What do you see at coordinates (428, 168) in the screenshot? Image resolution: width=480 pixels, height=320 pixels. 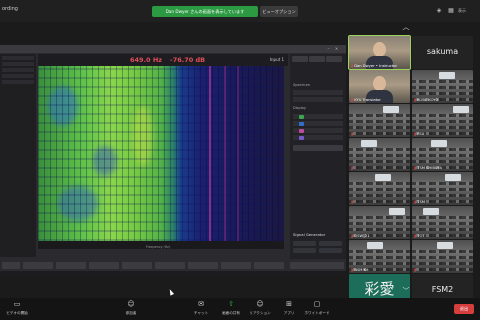 I see `participant-name-label: ▮ TSM SHIBUYA` at bounding box center [428, 168].